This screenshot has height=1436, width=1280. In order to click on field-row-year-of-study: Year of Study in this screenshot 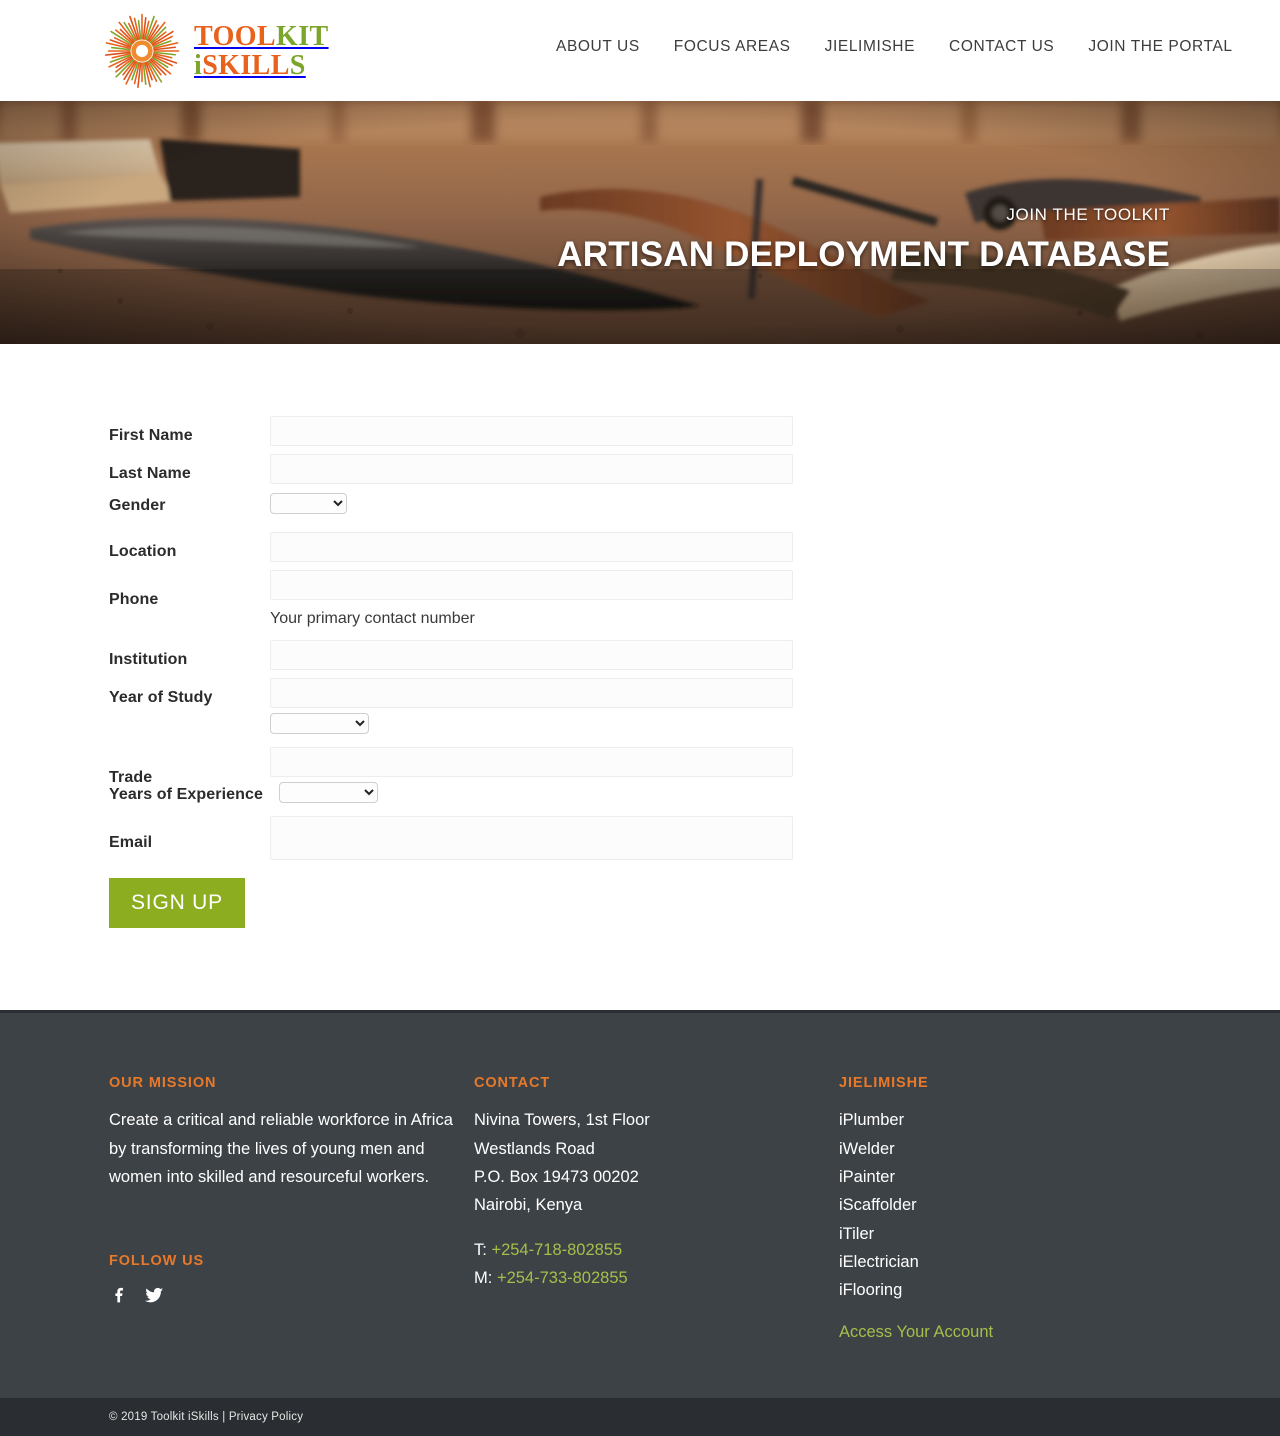, I will do `click(694, 695)`.